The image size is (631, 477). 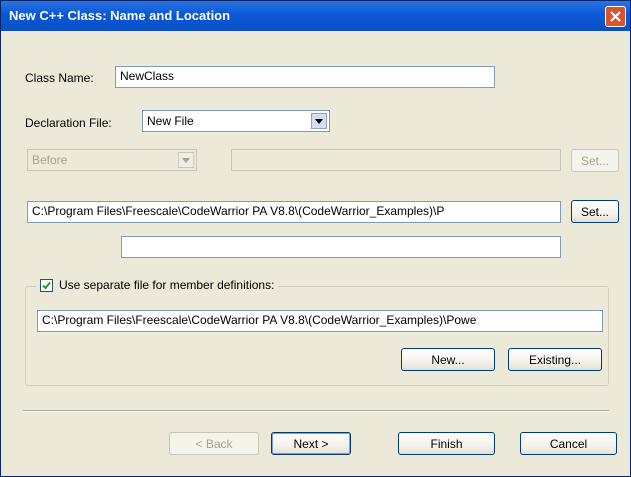 I want to click on class-name-label: Class Name:, so click(x=59, y=78).